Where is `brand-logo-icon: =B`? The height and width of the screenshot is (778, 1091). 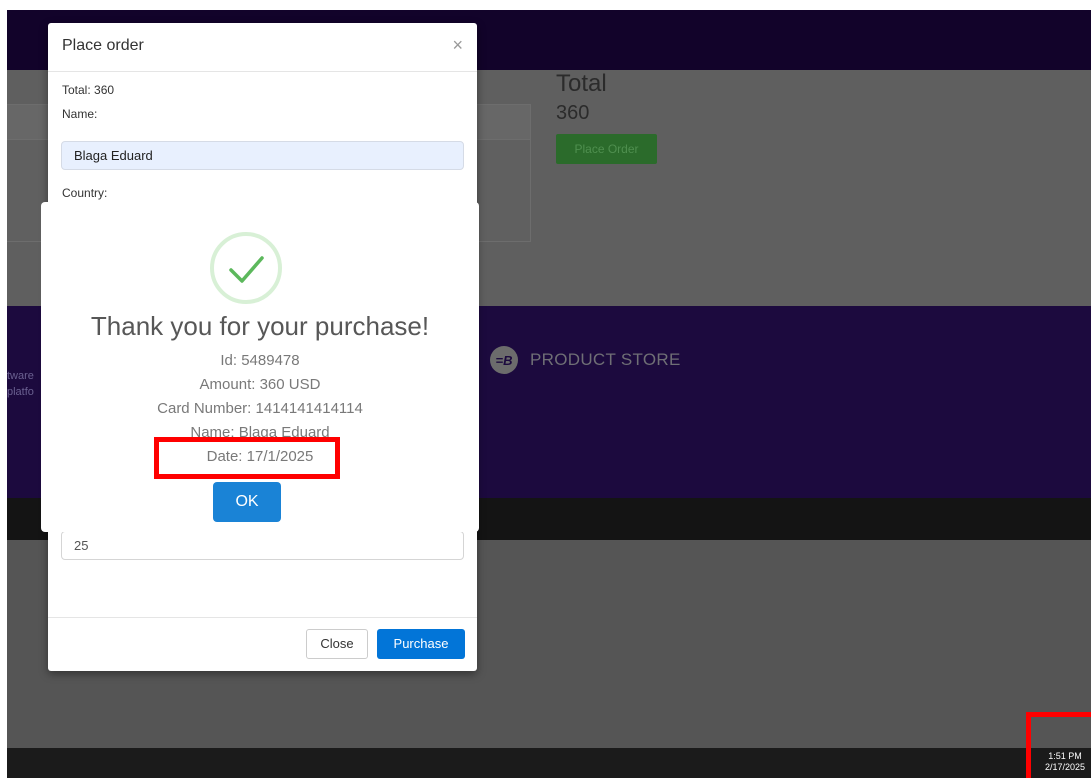
brand-logo-icon: =B is located at coordinates (504, 360).